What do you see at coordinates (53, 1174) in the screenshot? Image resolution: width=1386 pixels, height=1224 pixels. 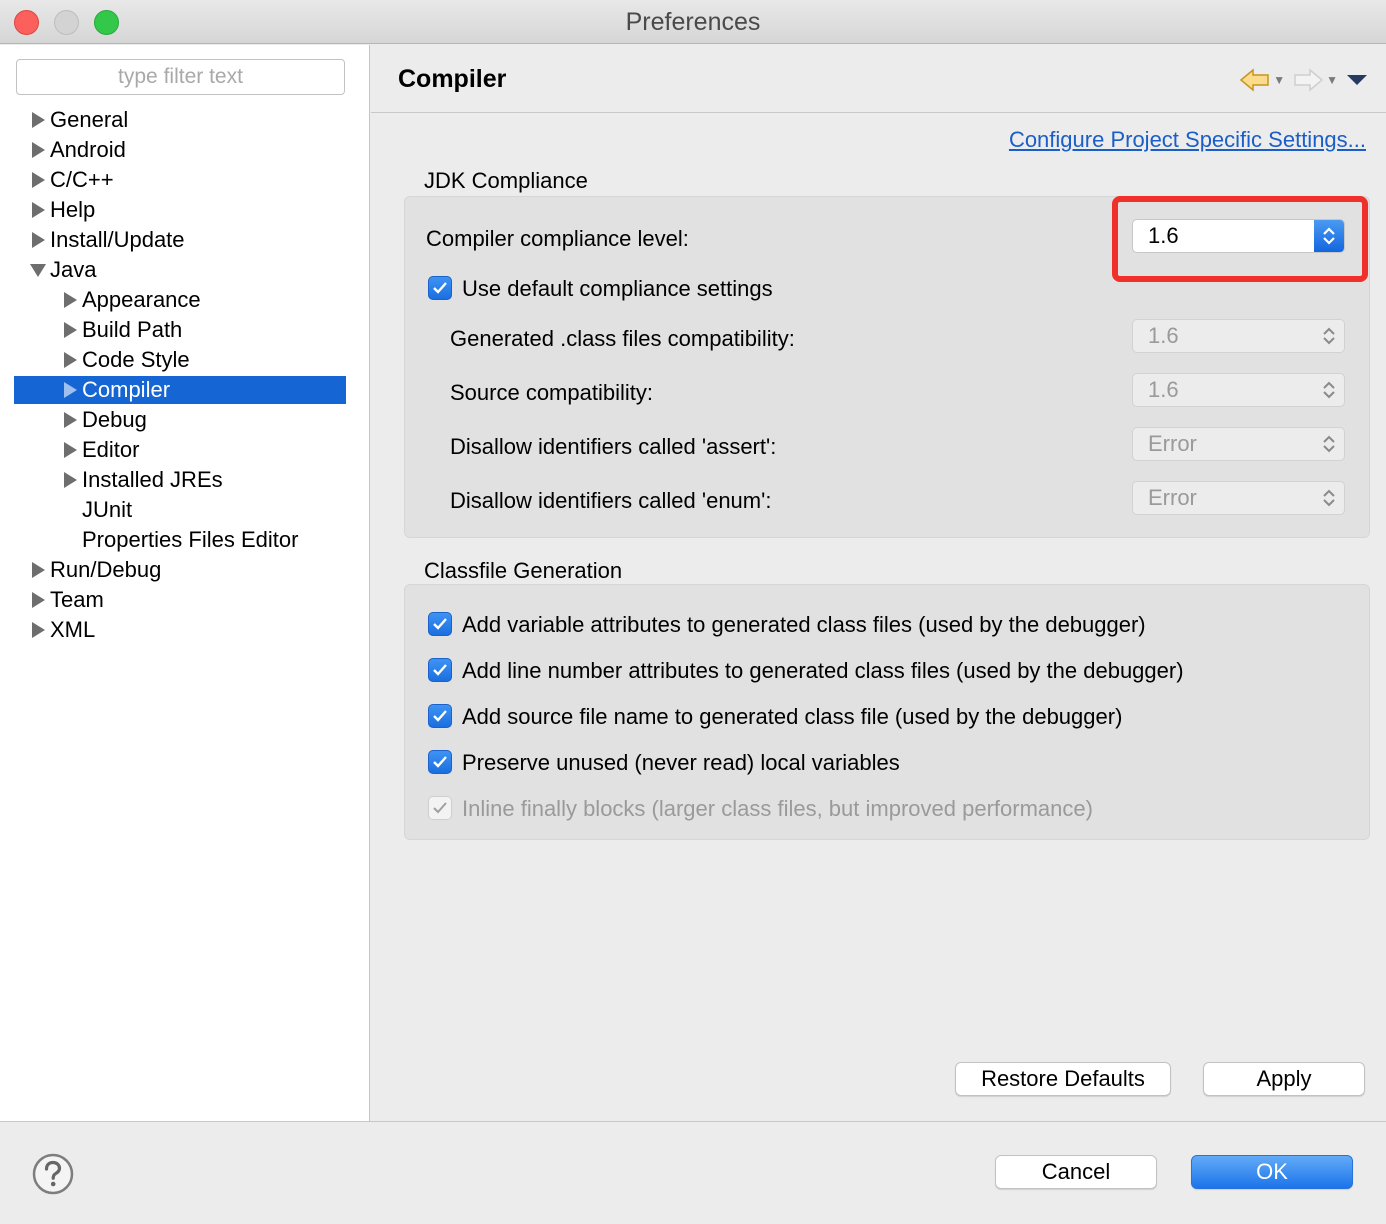 I see `help-icon` at bounding box center [53, 1174].